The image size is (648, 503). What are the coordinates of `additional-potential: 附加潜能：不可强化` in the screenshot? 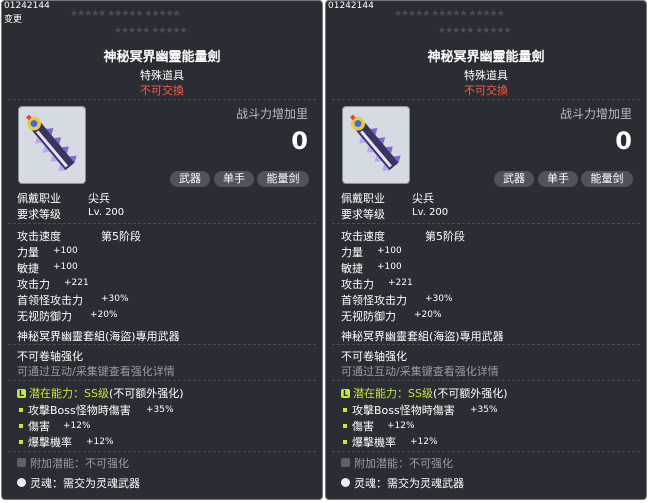 It's located at (397, 463).